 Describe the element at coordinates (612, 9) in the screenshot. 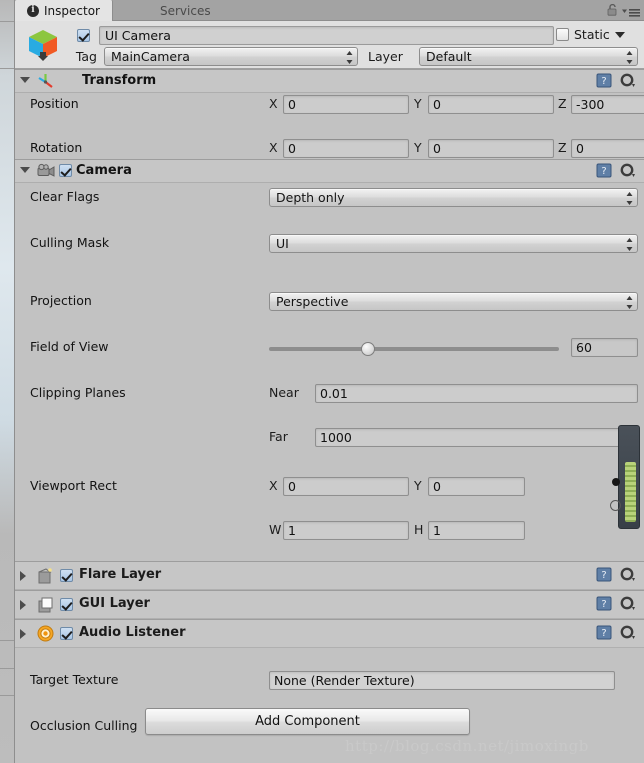

I see `lock-icon` at that location.